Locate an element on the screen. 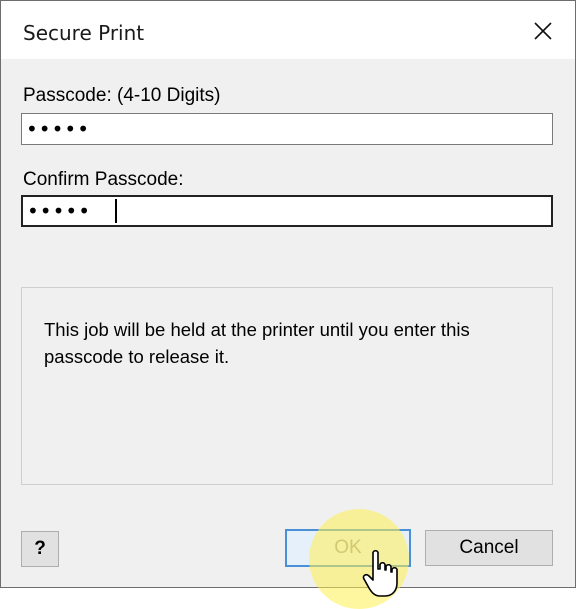 Image resolution: width=576 pixels, height=609 pixels. ok-button: OK is located at coordinates (348, 548).